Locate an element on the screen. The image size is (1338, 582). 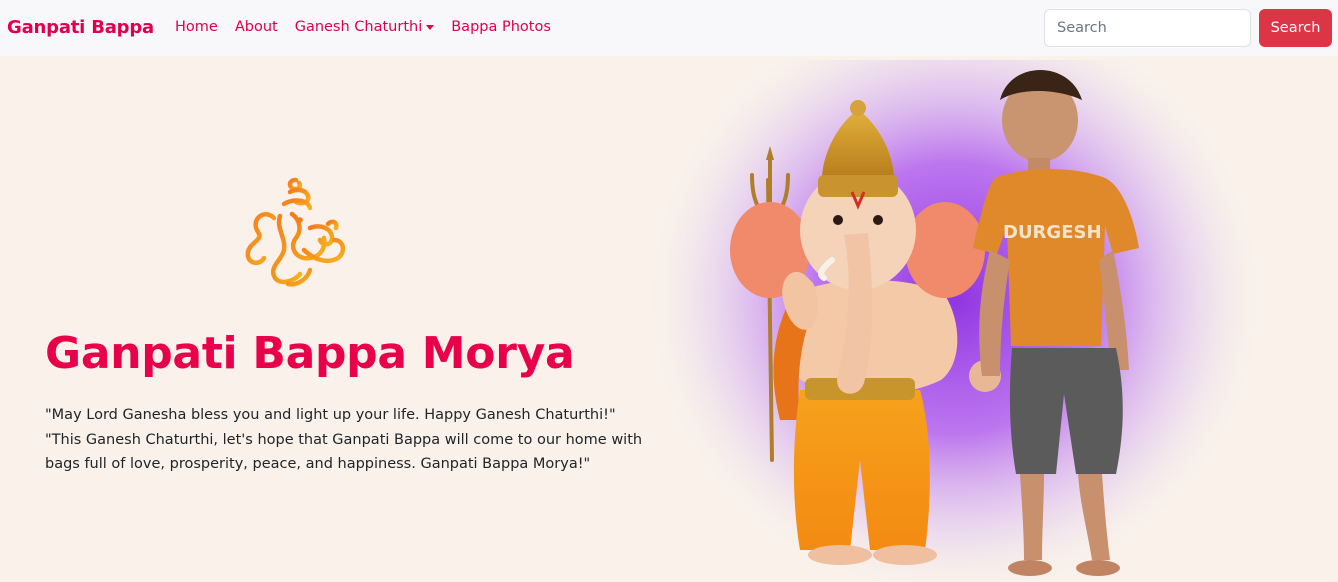
nav-links: Home About Ganesh Chaturthi Bappa Photos is located at coordinates (363, 27).